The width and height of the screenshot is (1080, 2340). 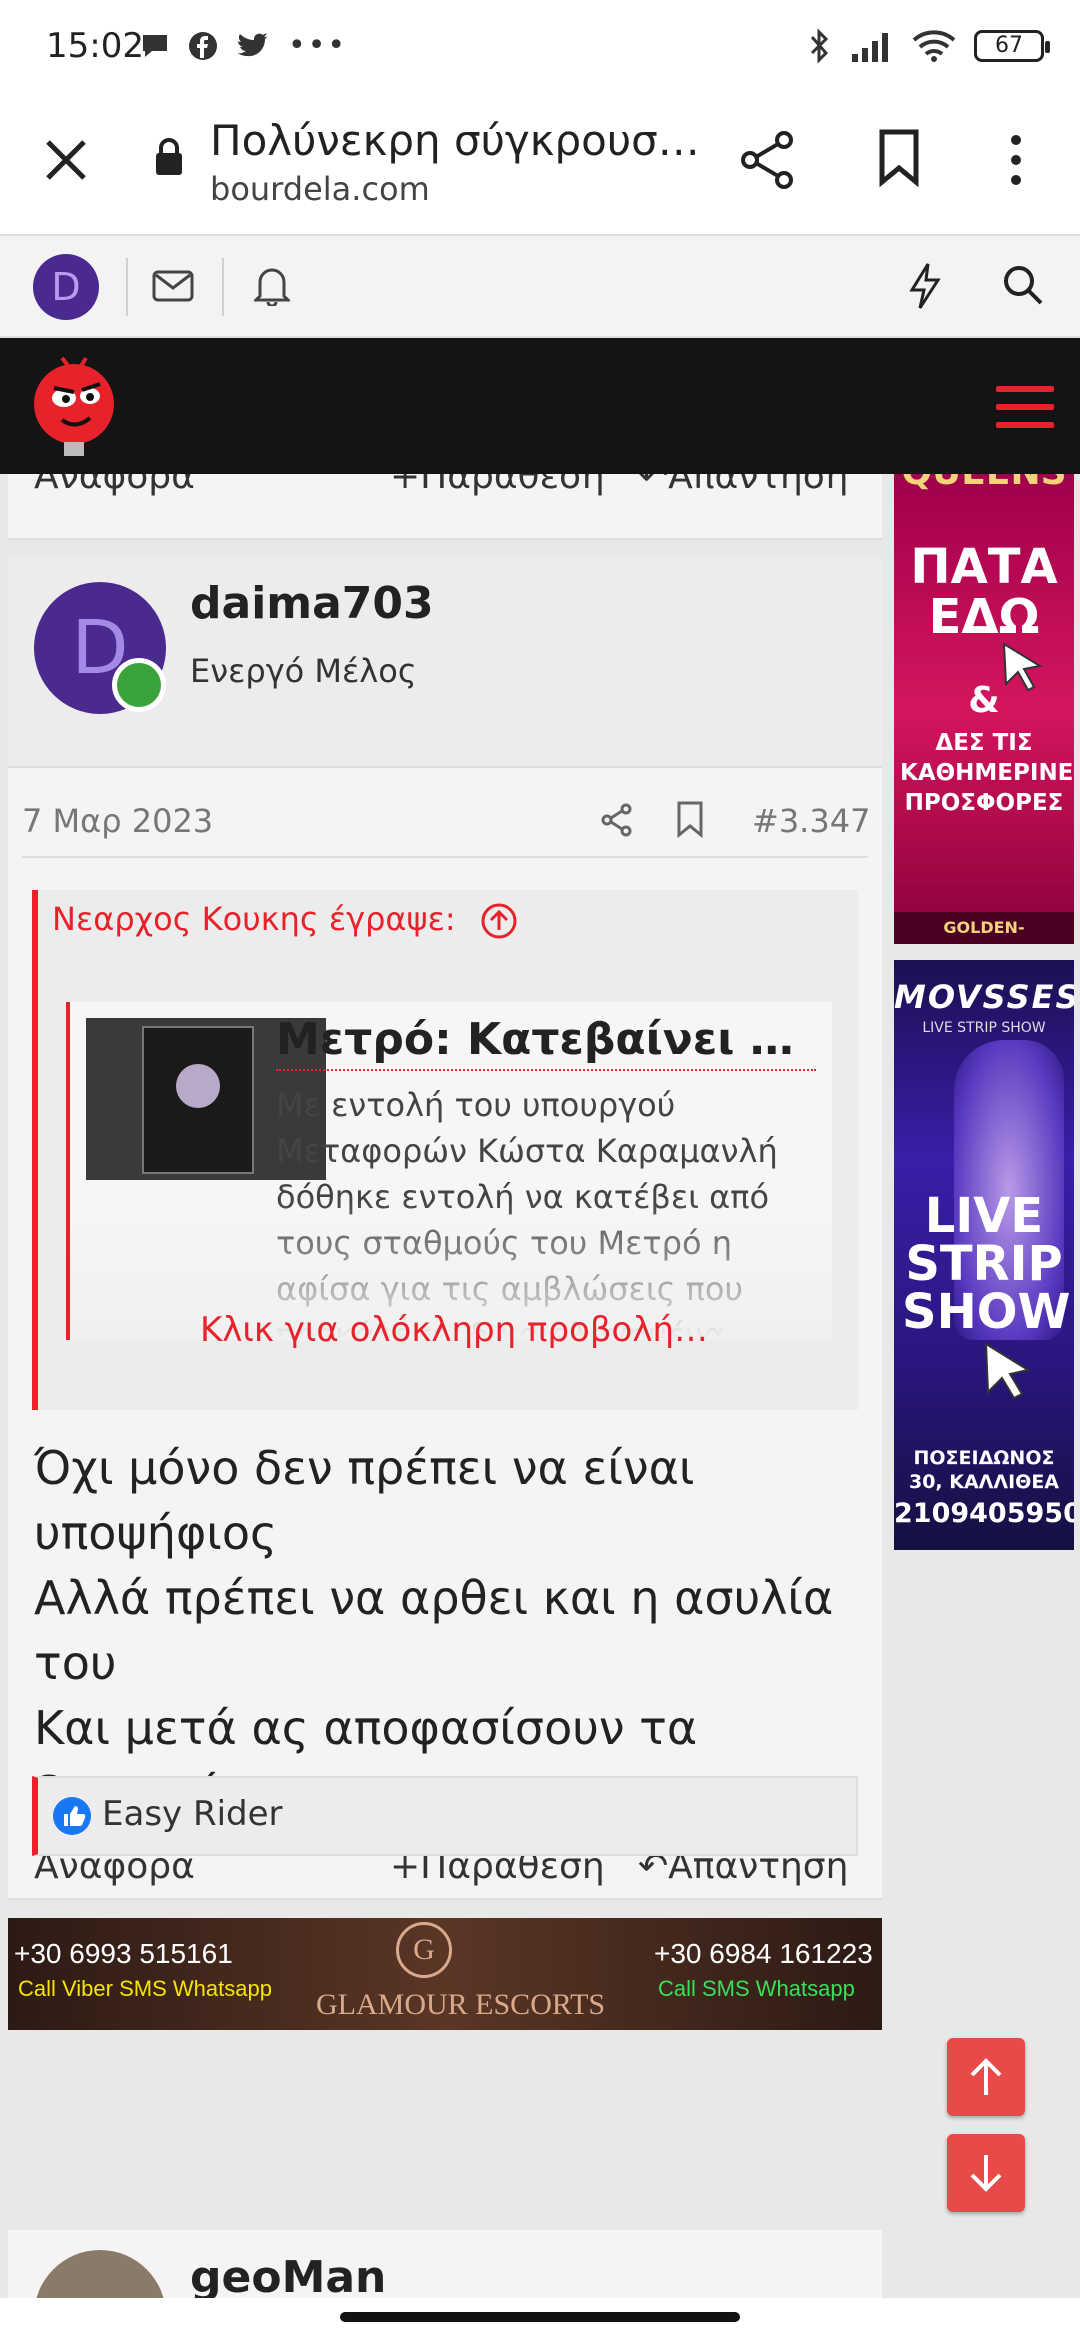 I want to click on next-author-name: geoMan, so click(x=288, y=2277).